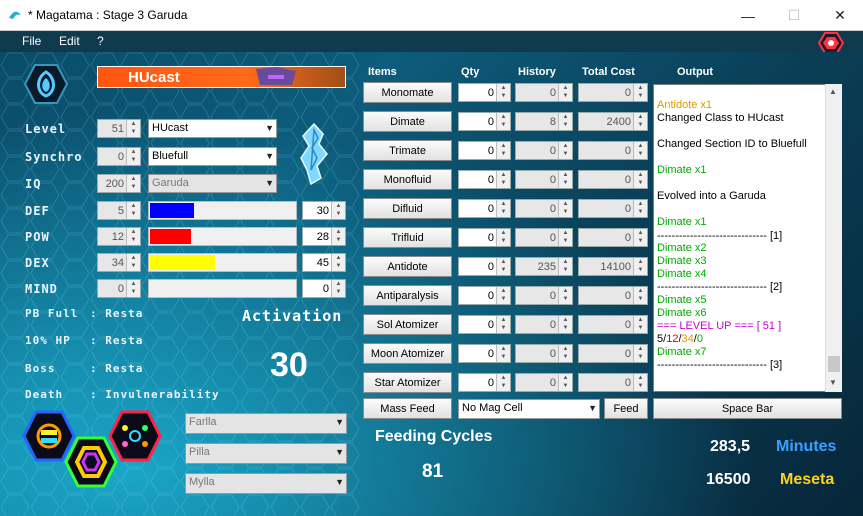  What do you see at coordinates (407, 295) in the screenshot?
I see `item-button: Antiparalysis` at bounding box center [407, 295].